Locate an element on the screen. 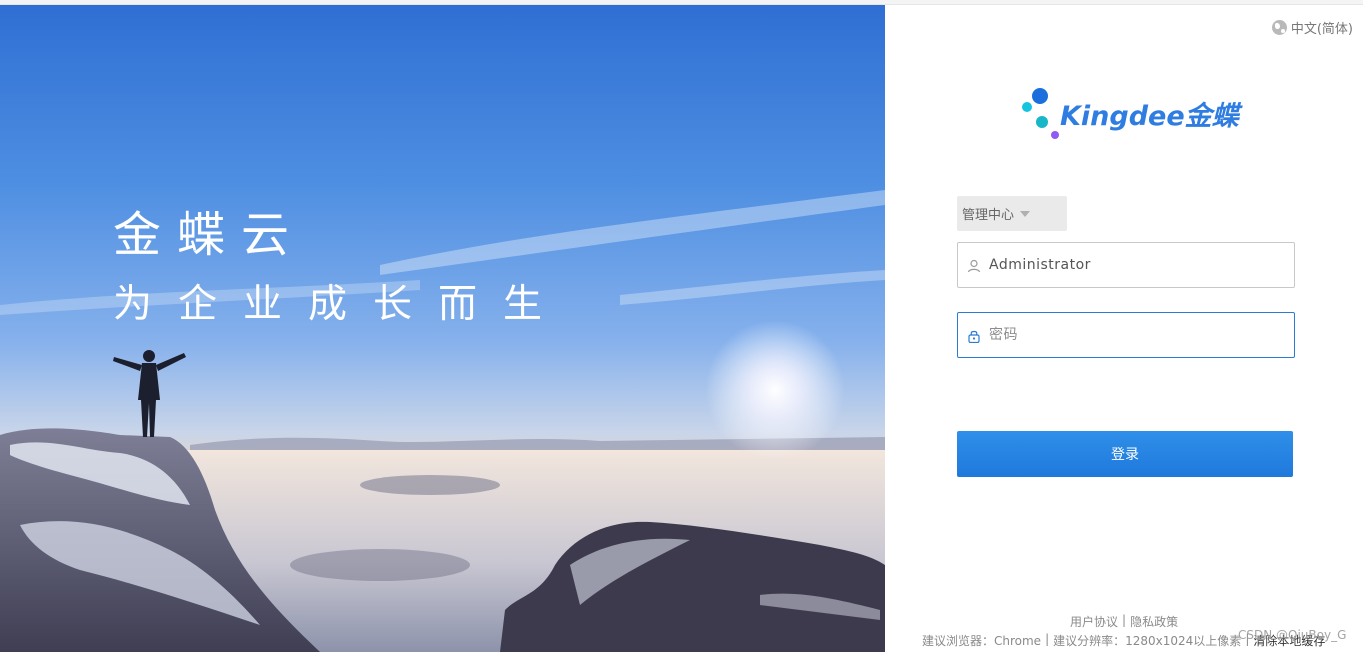 This screenshot has height=652, width=1363. footer-links: 用户协议 | 隐私政策 is located at coordinates (1124, 621).